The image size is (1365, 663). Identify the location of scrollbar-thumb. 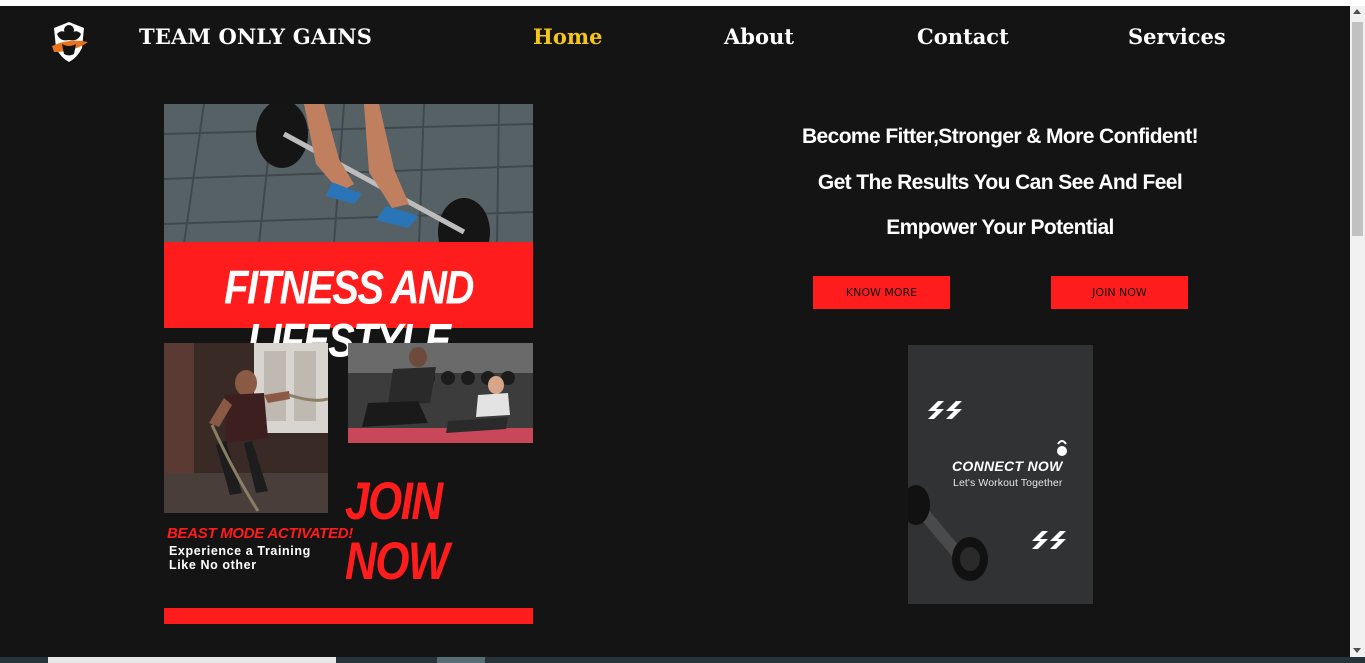
(1357, 129).